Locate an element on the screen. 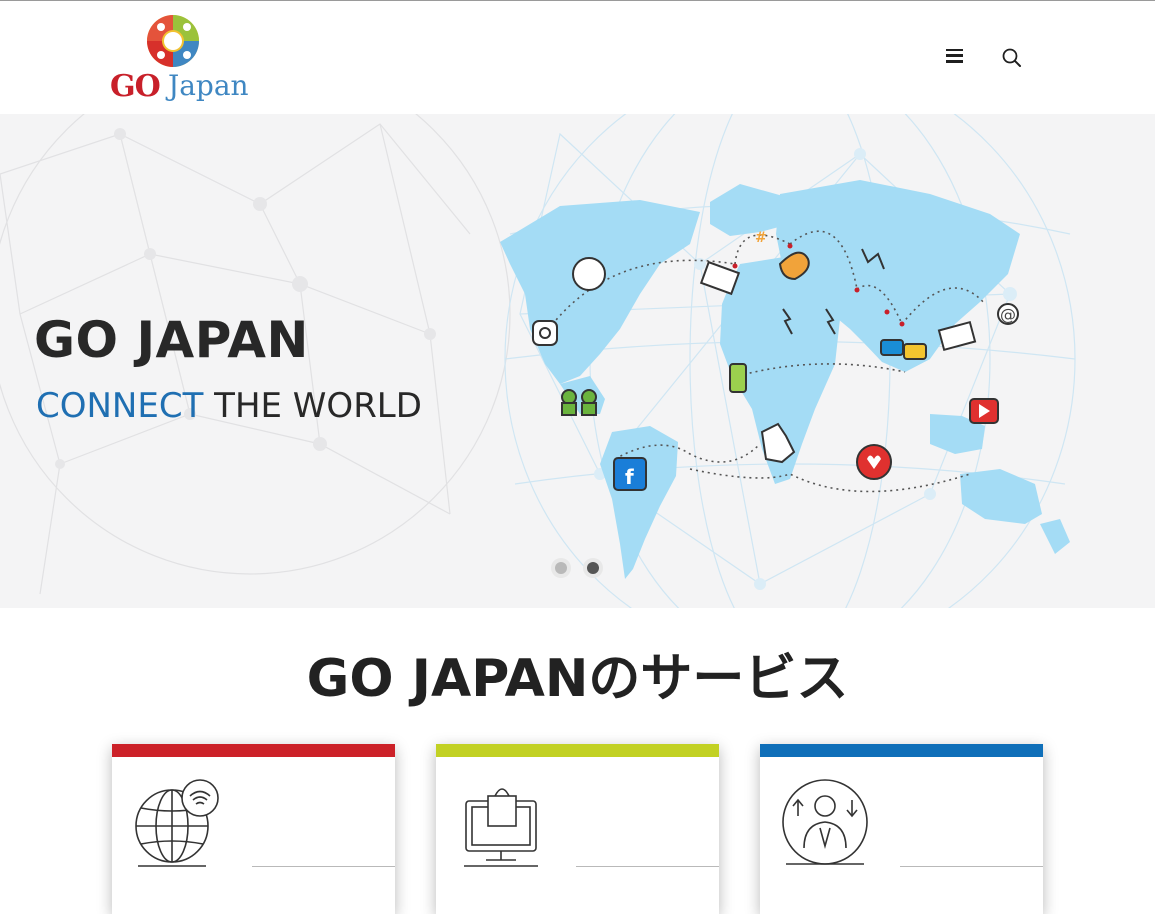 The width and height of the screenshot is (1155, 914). hero-subtitle-rest: THE WORLD is located at coordinates (312, 406).